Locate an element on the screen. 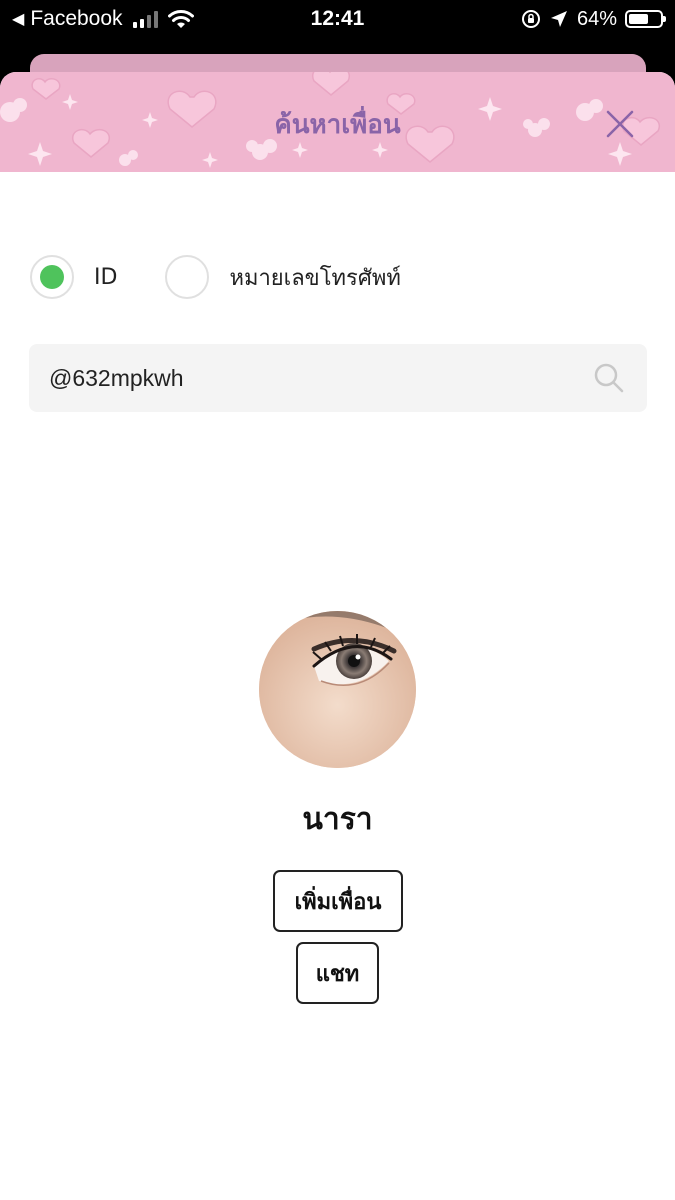  option-phone-label: หมายเลขโทรศัพท์ is located at coordinates (314, 277).